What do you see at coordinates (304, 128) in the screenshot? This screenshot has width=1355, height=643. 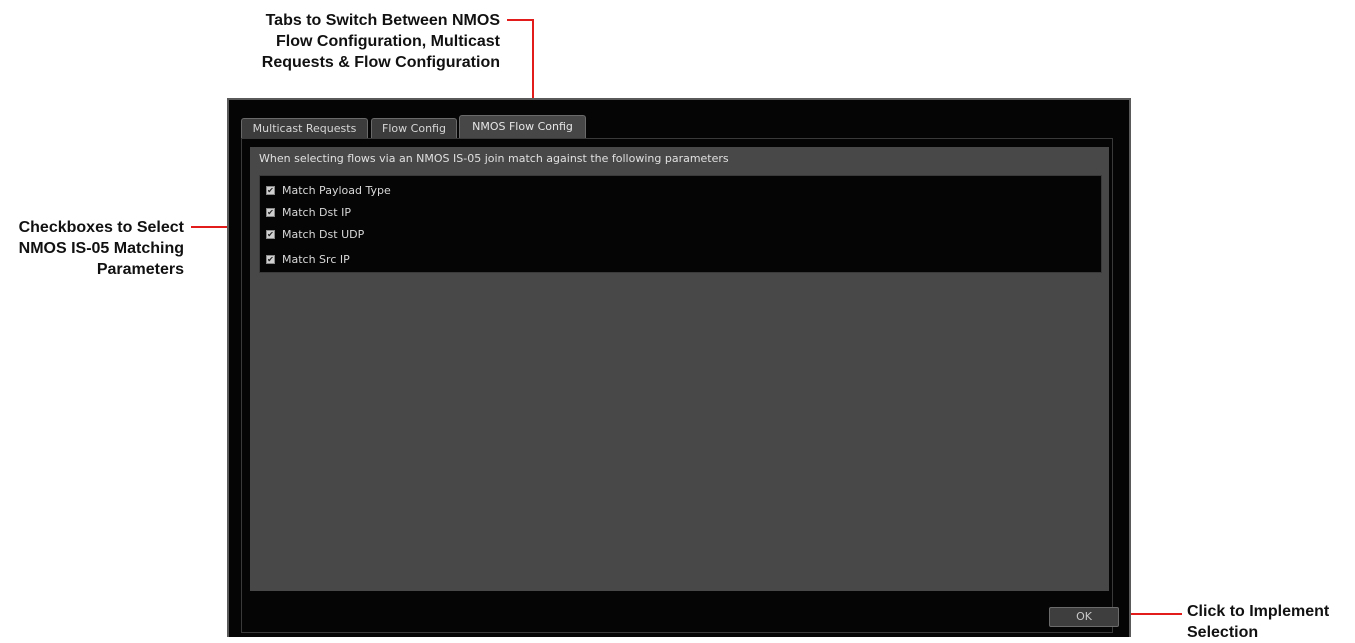 I see `tab-multicast-requests: Multicast Requests` at bounding box center [304, 128].